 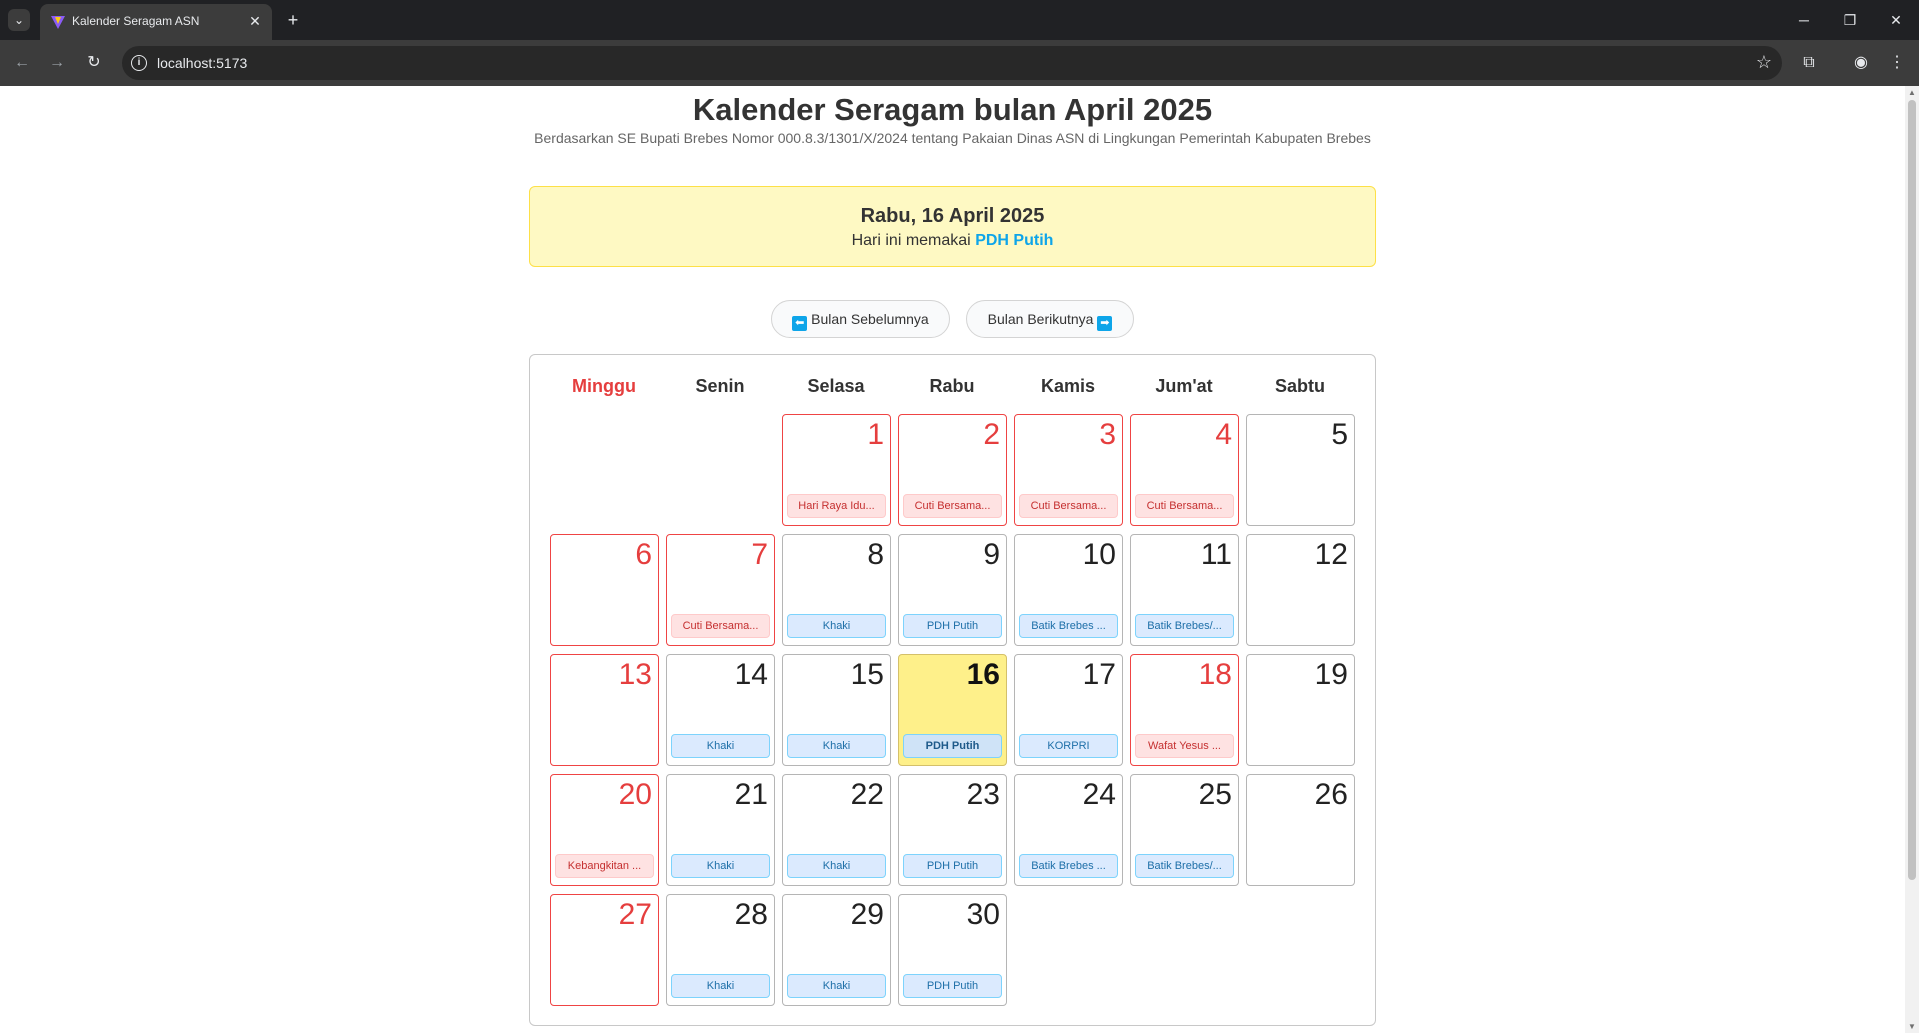 What do you see at coordinates (1912, 92) in the screenshot?
I see `scroll-up-icon: ▲` at bounding box center [1912, 92].